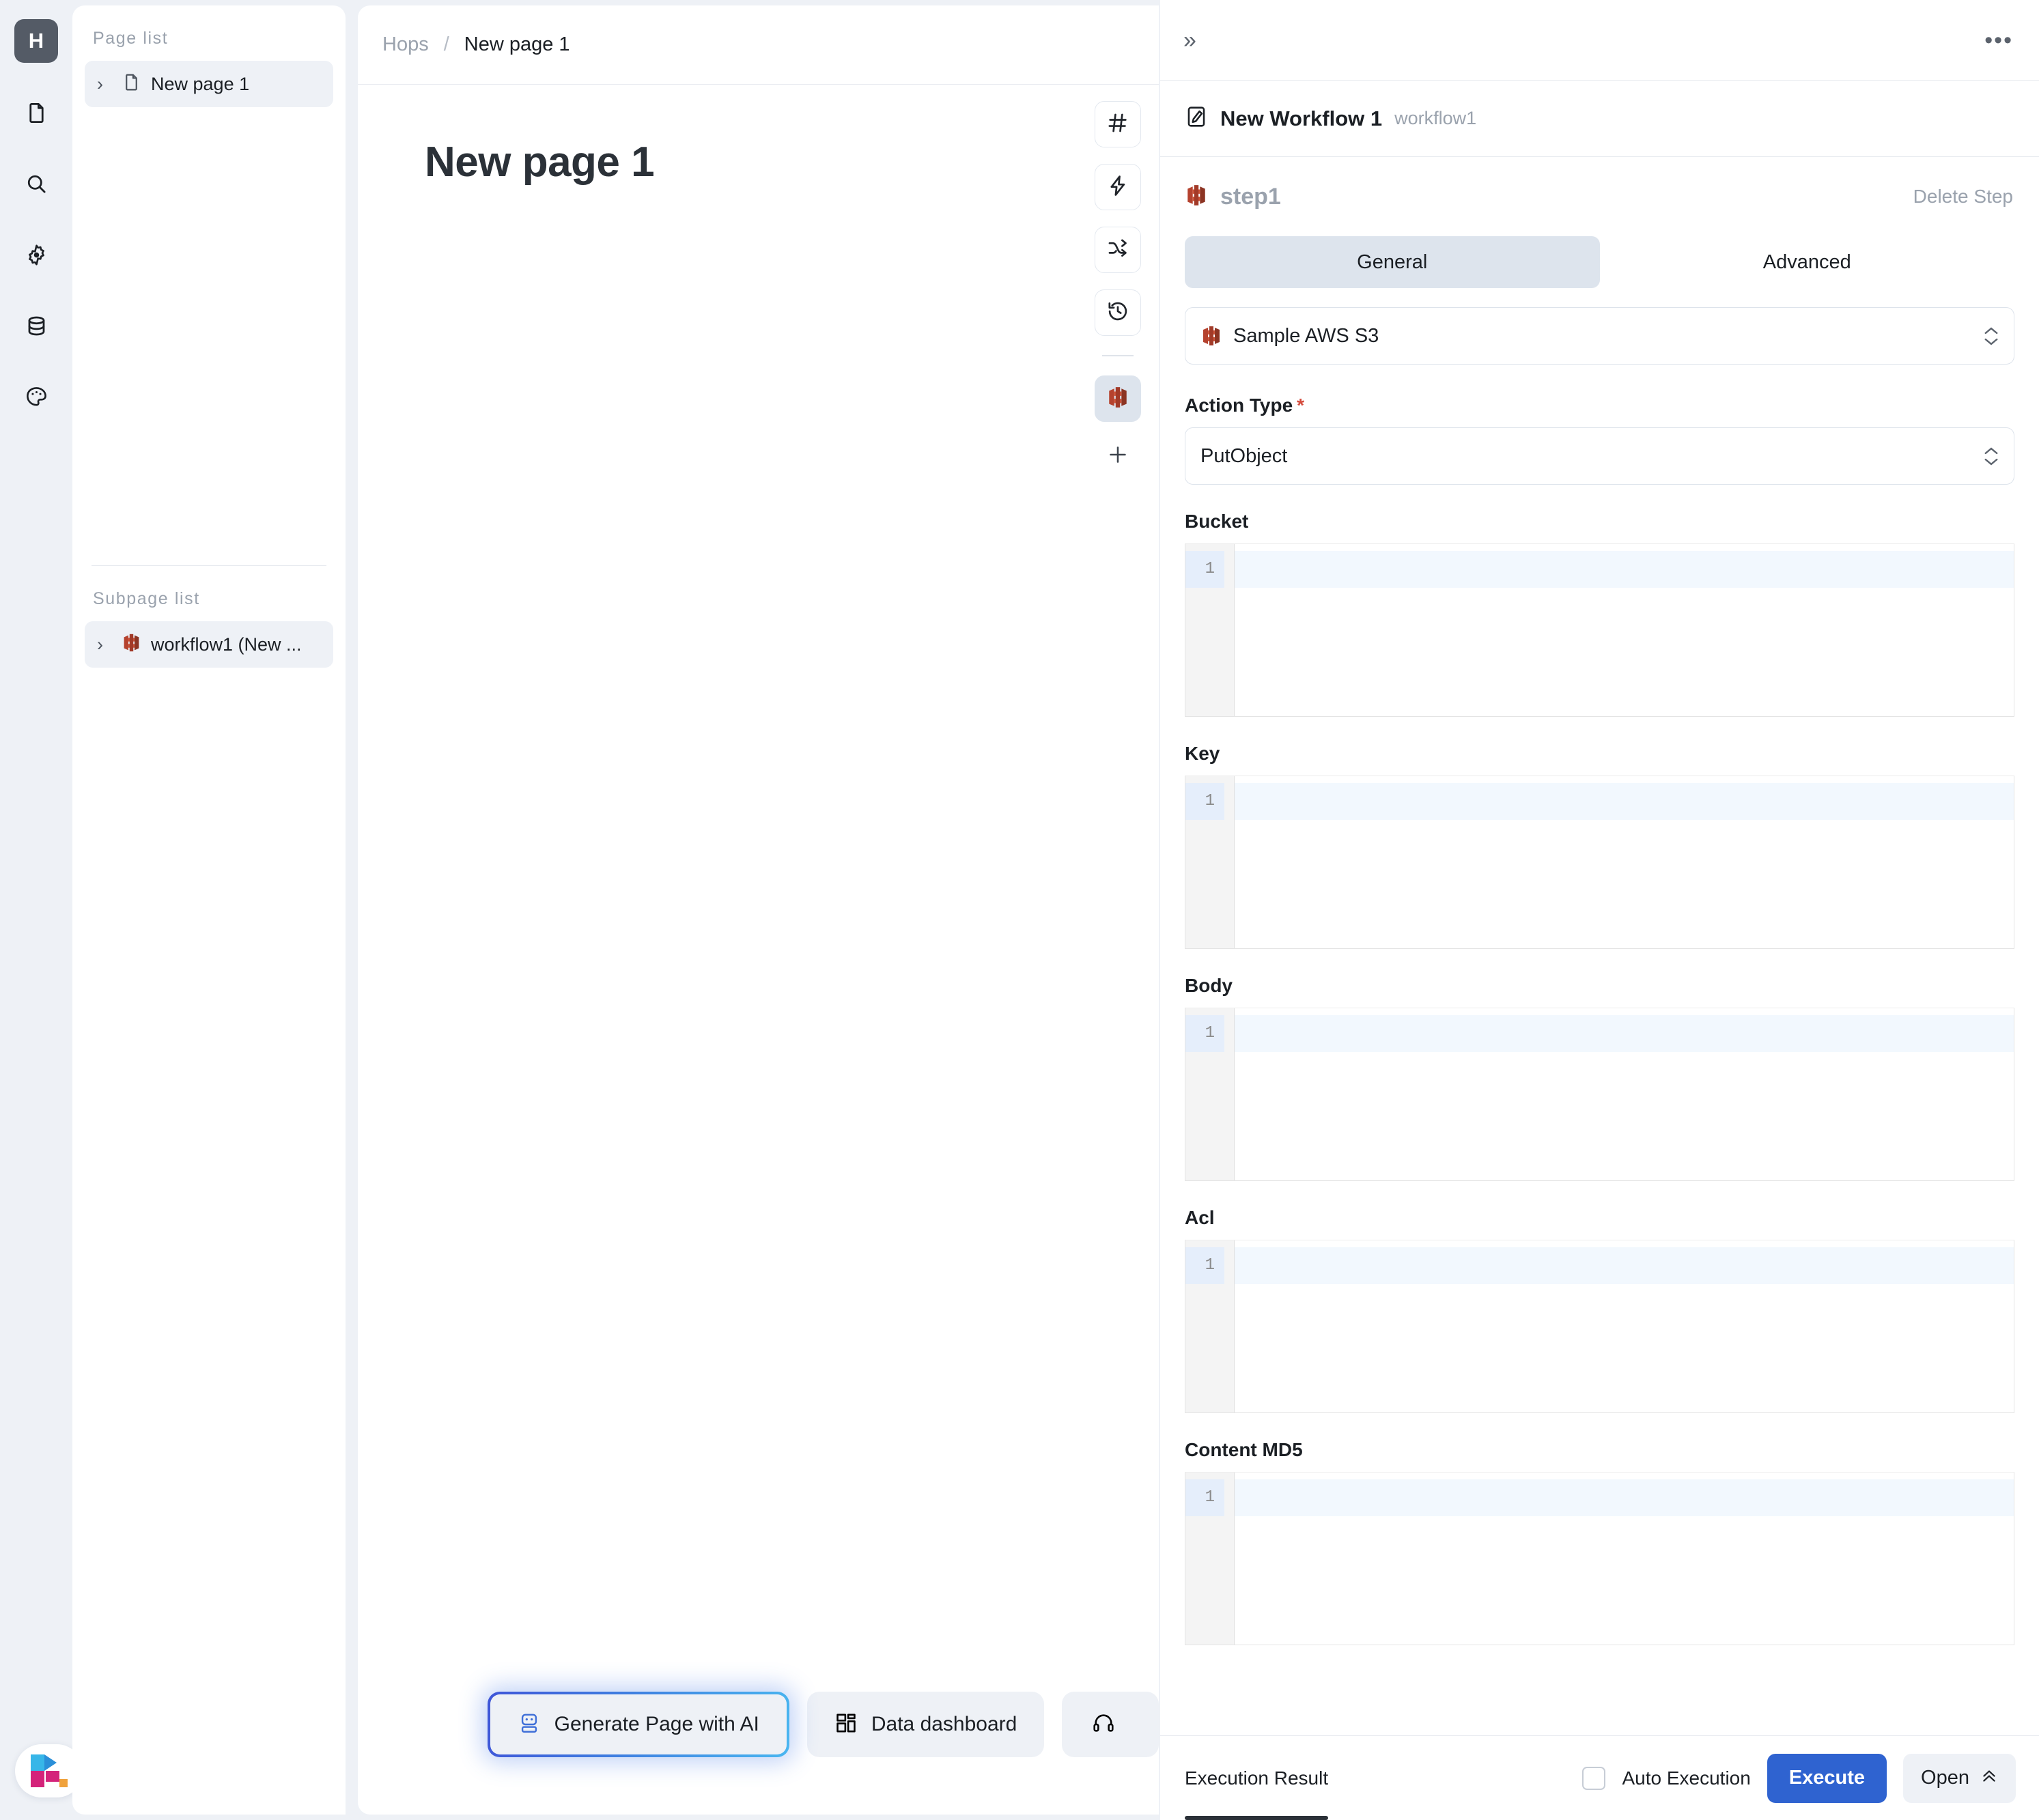  What do you see at coordinates (1202, 753) in the screenshot?
I see `key-label: Key` at bounding box center [1202, 753].